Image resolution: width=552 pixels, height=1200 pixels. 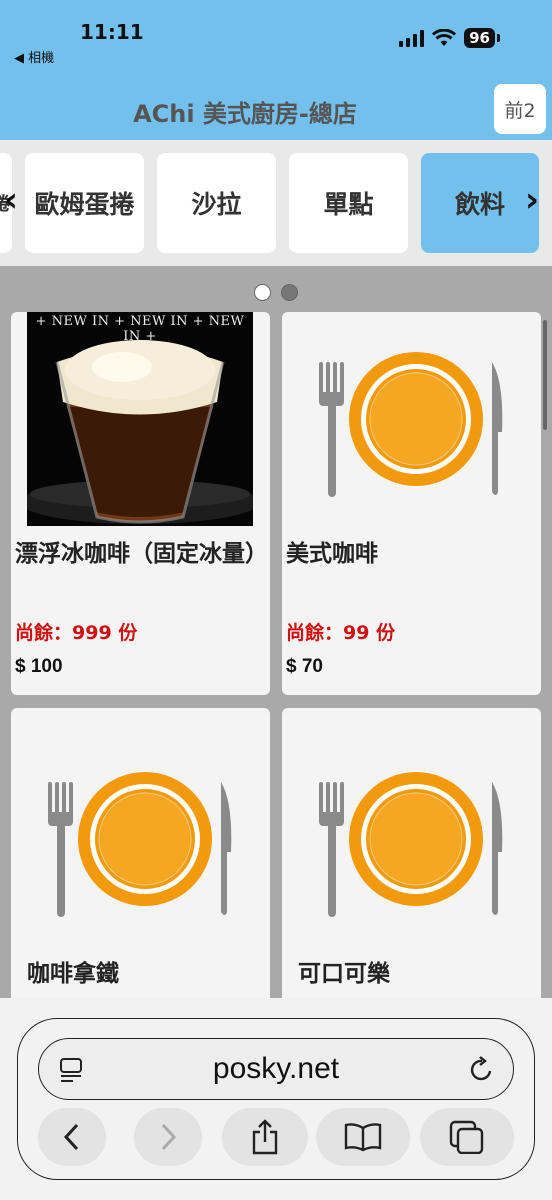 What do you see at coordinates (11, 200) in the screenshot?
I see `chevron-left-icon: ‹` at bounding box center [11, 200].